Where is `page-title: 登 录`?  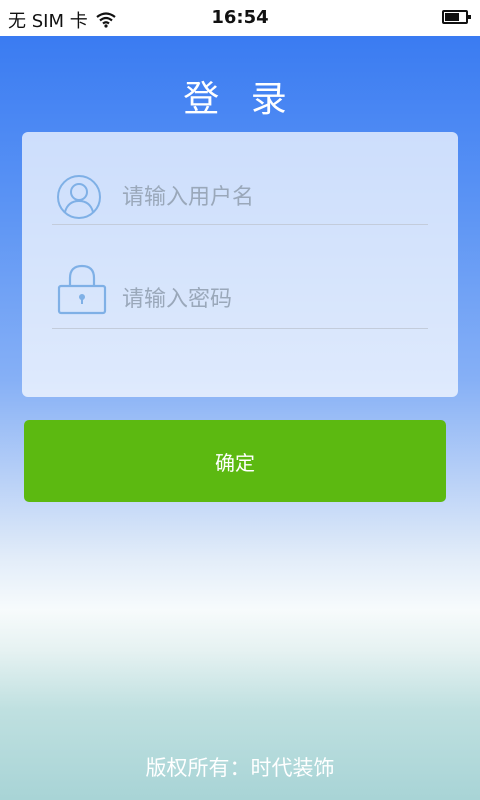 page-title: 登 录 is located at coordinates (240, 99).